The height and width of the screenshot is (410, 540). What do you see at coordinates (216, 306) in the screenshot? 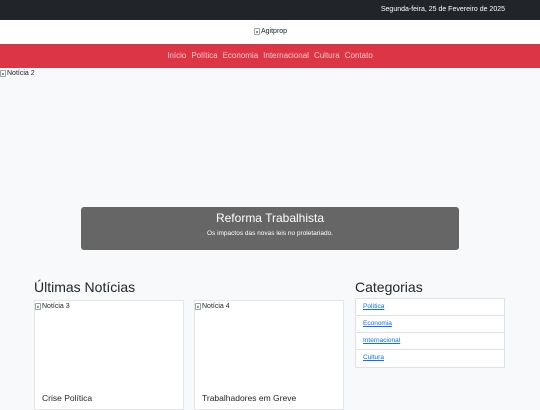
I see `news-card-image-alt: Notícia 4` at bounding box center [216, 306].